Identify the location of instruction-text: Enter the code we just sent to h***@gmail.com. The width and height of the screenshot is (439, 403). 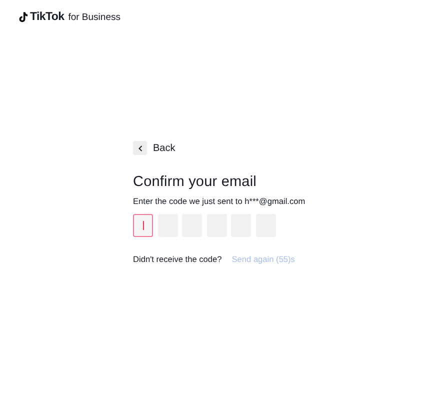
(219, 201).